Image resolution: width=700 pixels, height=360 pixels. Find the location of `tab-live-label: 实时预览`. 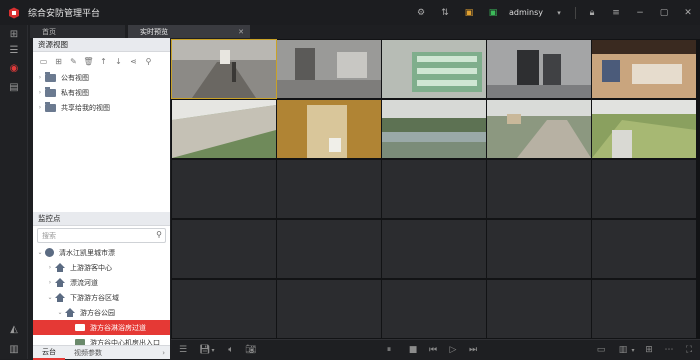

tab-live-label: 实时预览 is located at coordinates (154, 31).